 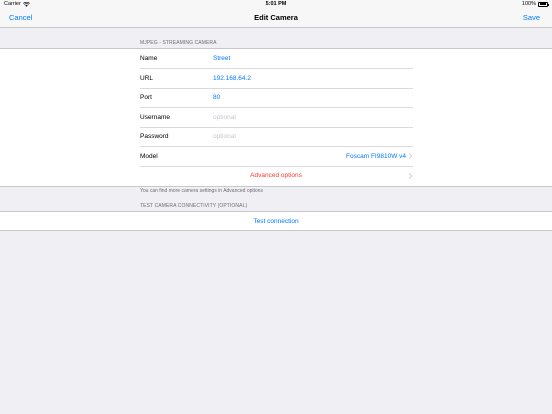 I want to click on battery-icon, so click(x=543, y=4).